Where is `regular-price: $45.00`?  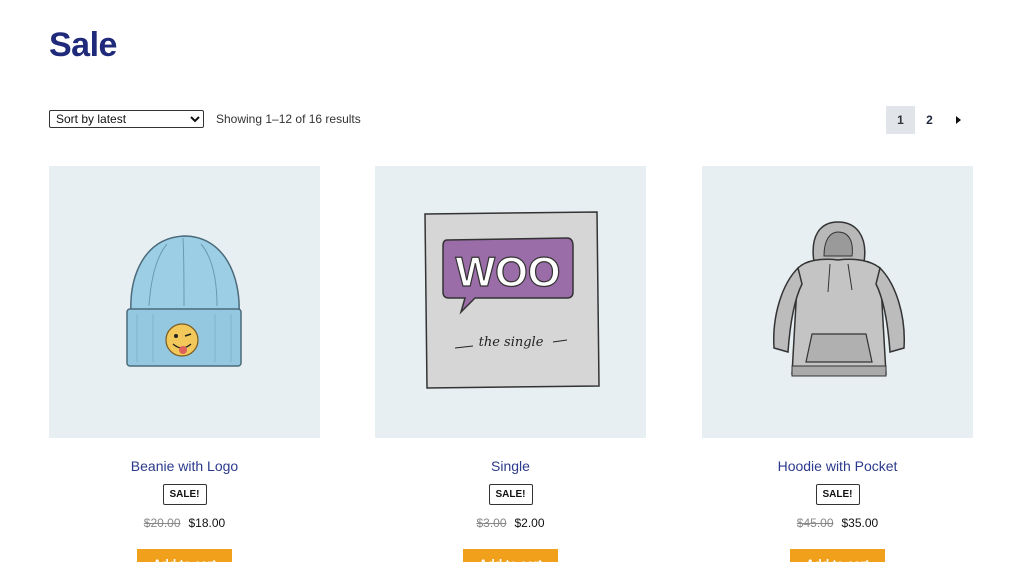
regular-price: $45.00 is located at coordinates (815, 523).